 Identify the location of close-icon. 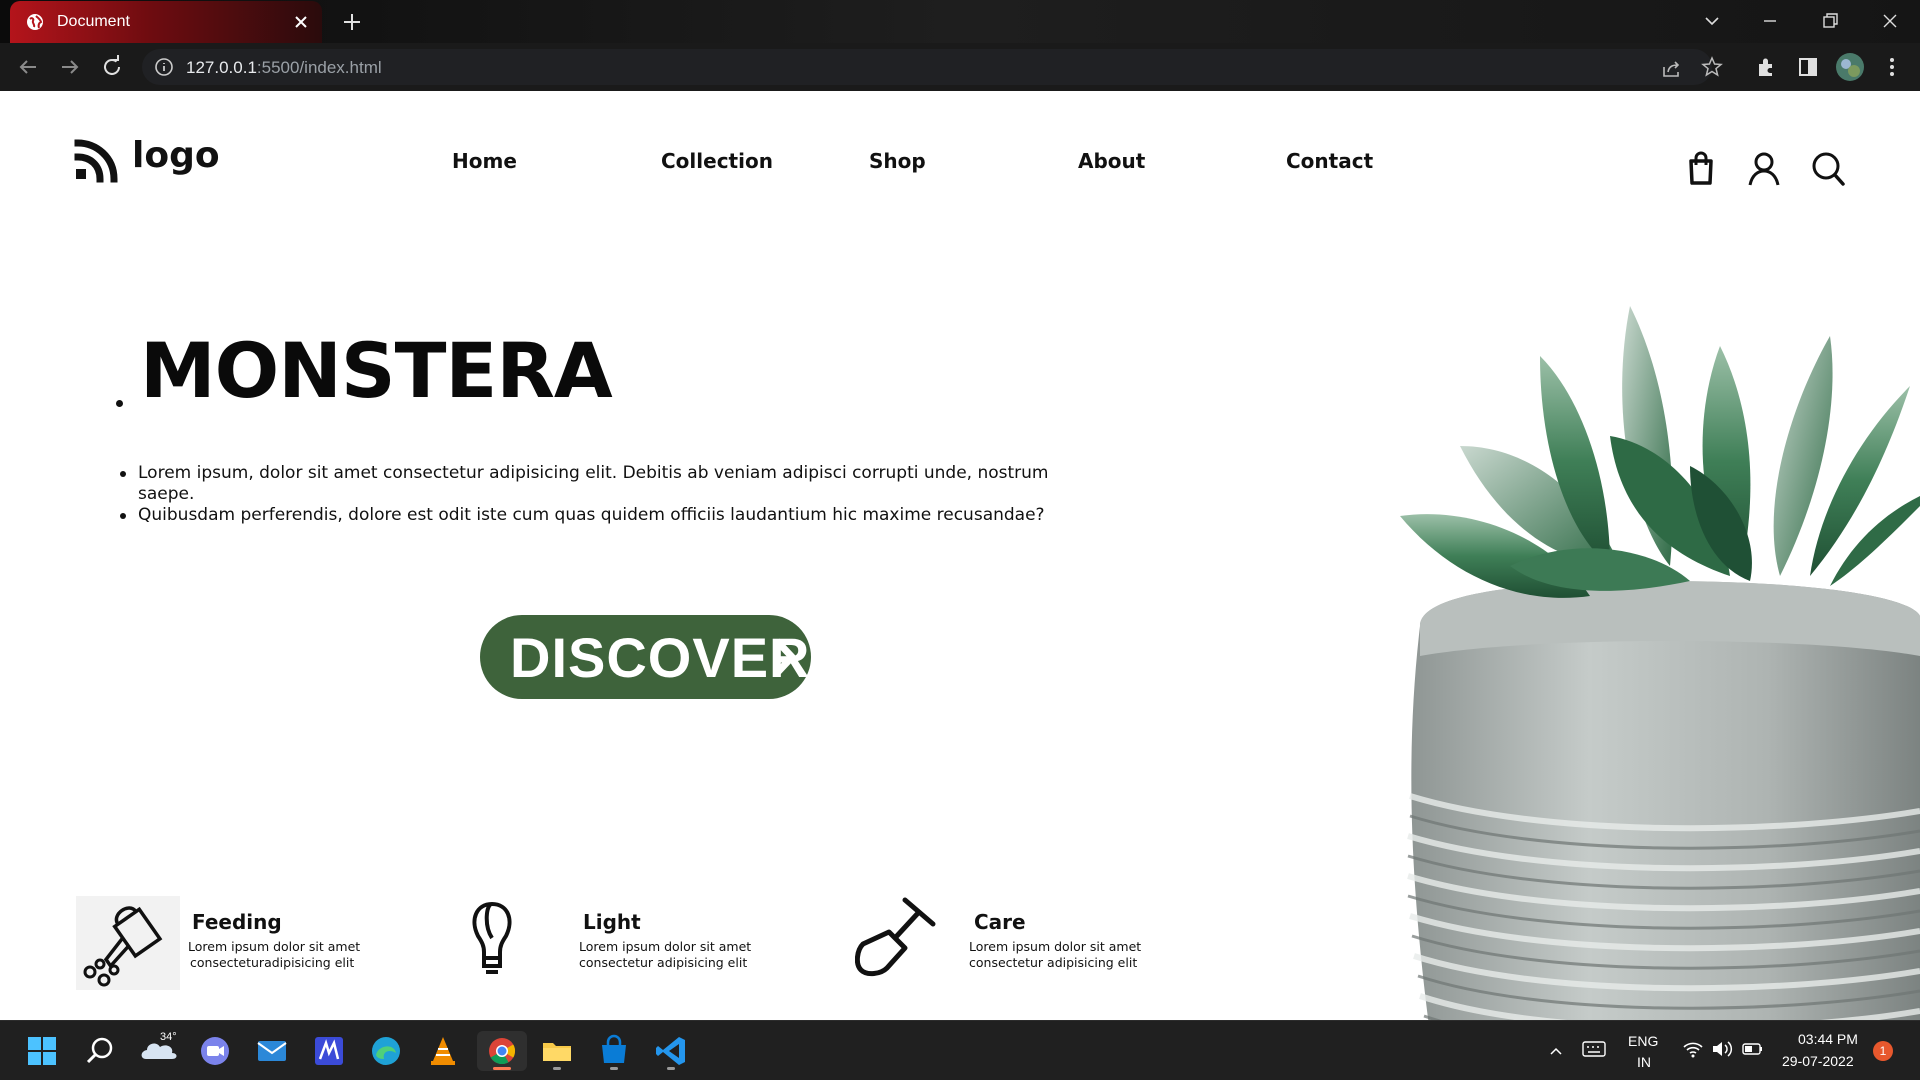
(1890, 21).